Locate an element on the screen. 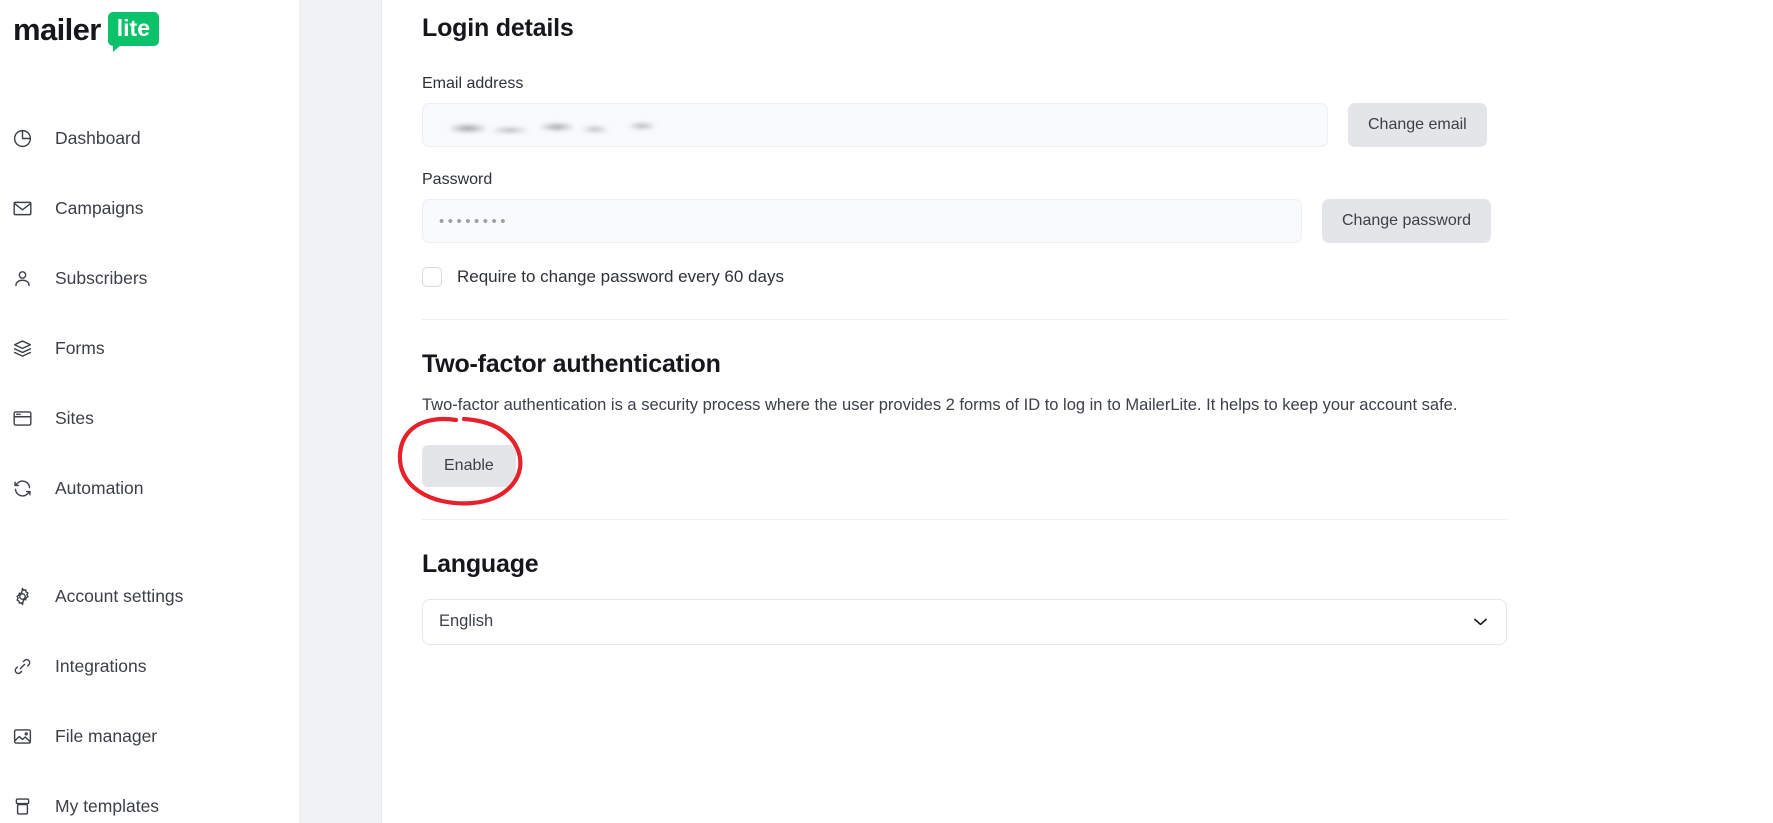 The height and width of the screenshot is (823, 1773). mailerlite-logo: mailer lite is located at coordinates (150, 26).